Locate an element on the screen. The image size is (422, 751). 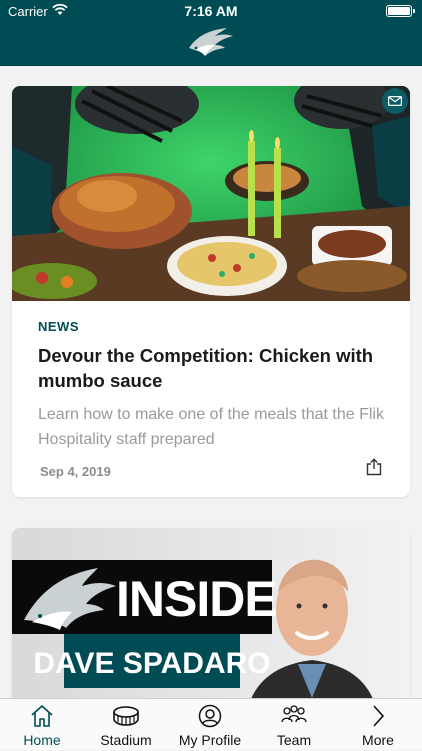
tab-team-label: Team is located at coordinates (294, 740).